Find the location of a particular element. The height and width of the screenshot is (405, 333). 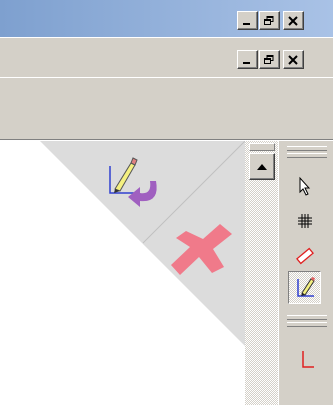

axis-icon is located at coordinates (304, 357).